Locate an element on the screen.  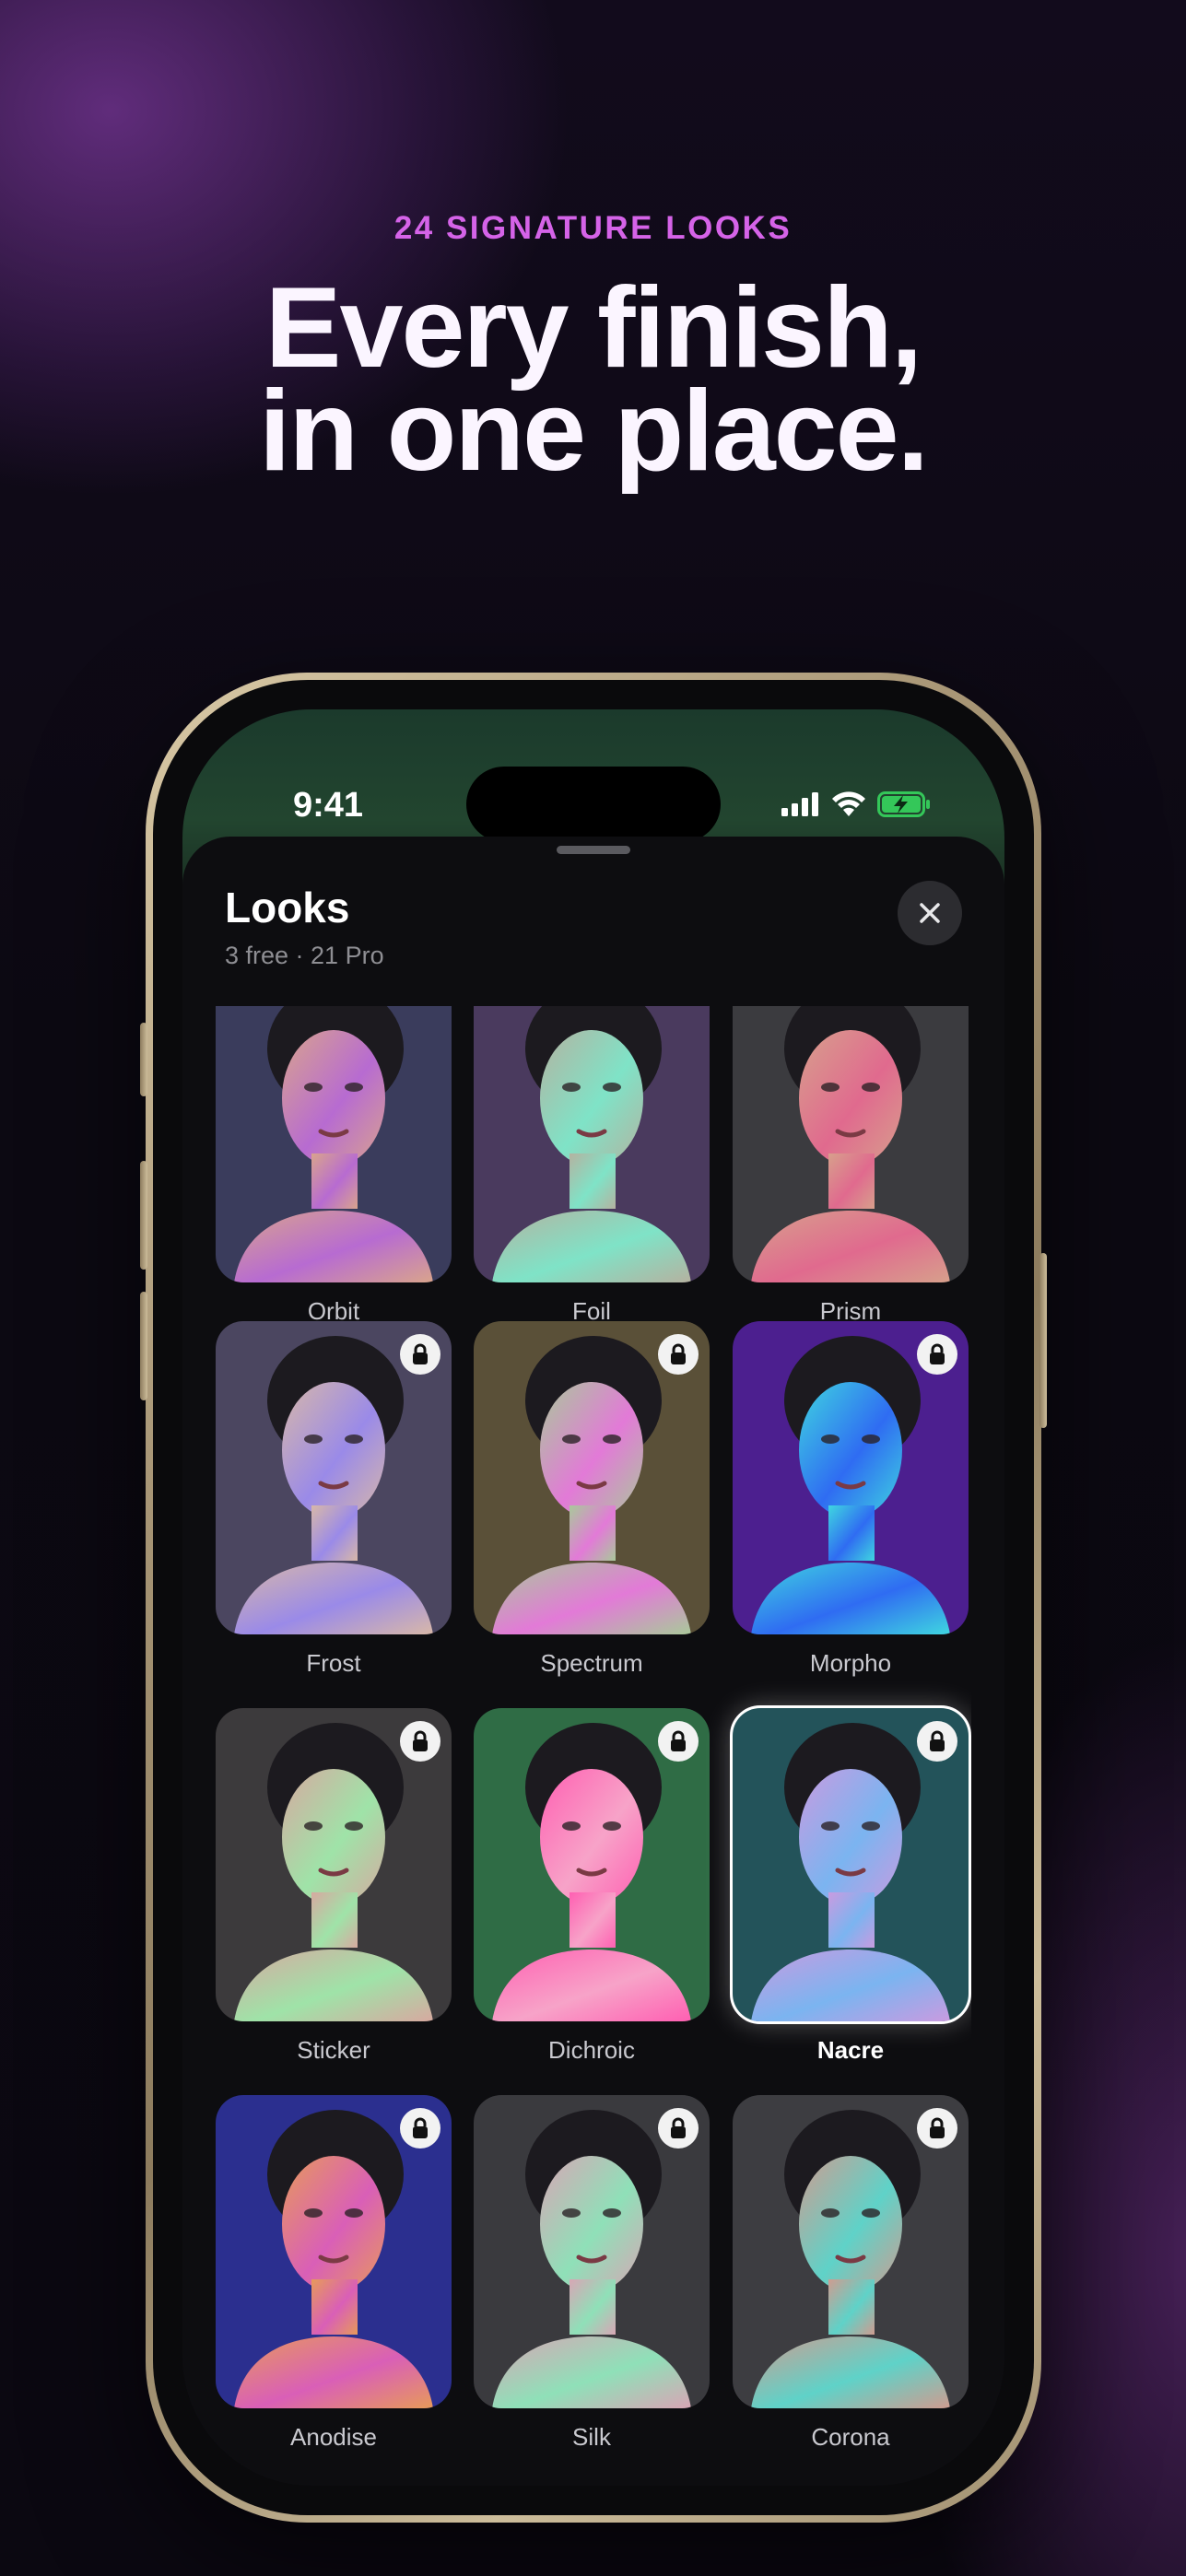
promo-headline: Every finish, in one place. is located at coordinates (593, 379).